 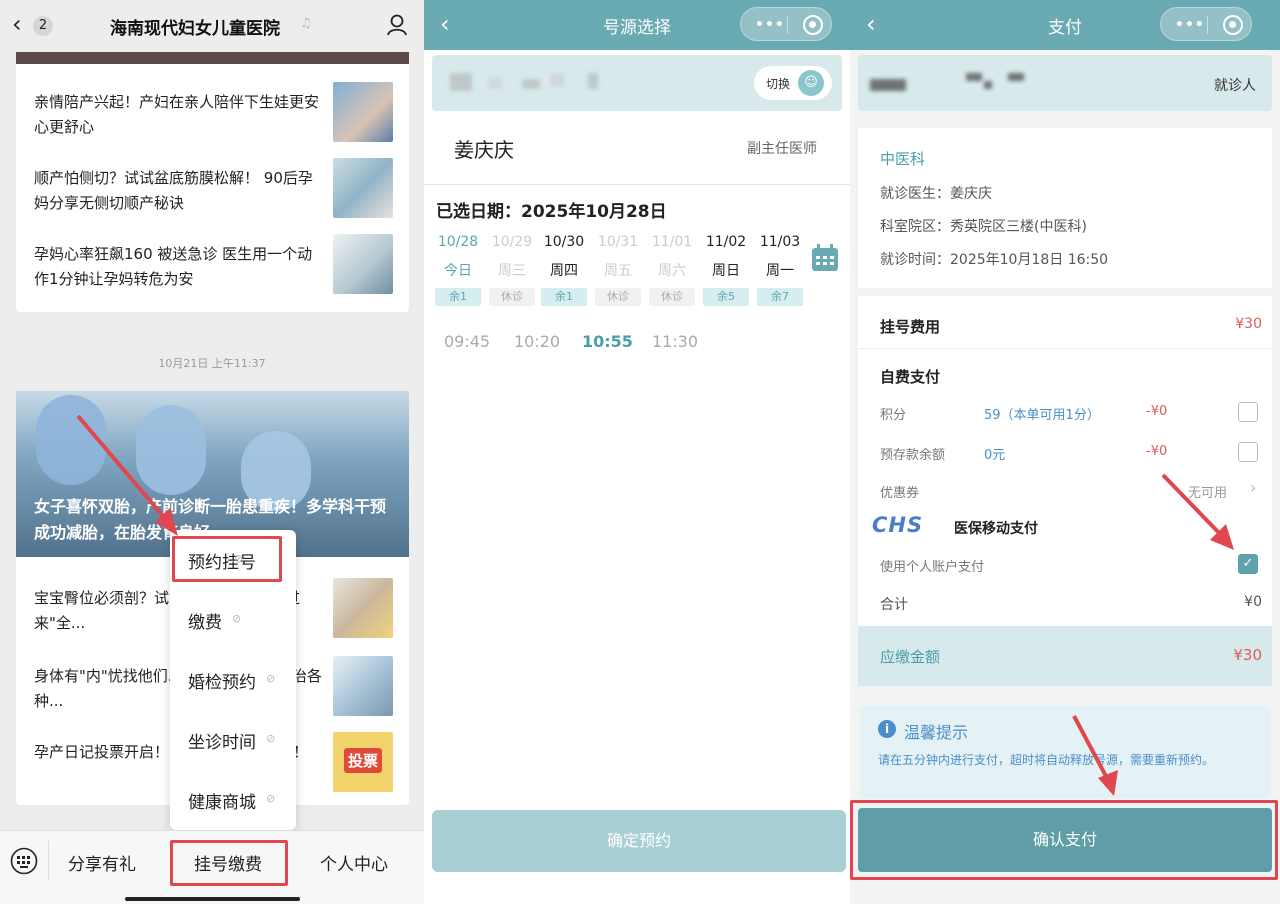 What do you see at coordinates (564, 242) in the screenshot?
I see `date-label: 10/30` at bounding box center [564, 242].